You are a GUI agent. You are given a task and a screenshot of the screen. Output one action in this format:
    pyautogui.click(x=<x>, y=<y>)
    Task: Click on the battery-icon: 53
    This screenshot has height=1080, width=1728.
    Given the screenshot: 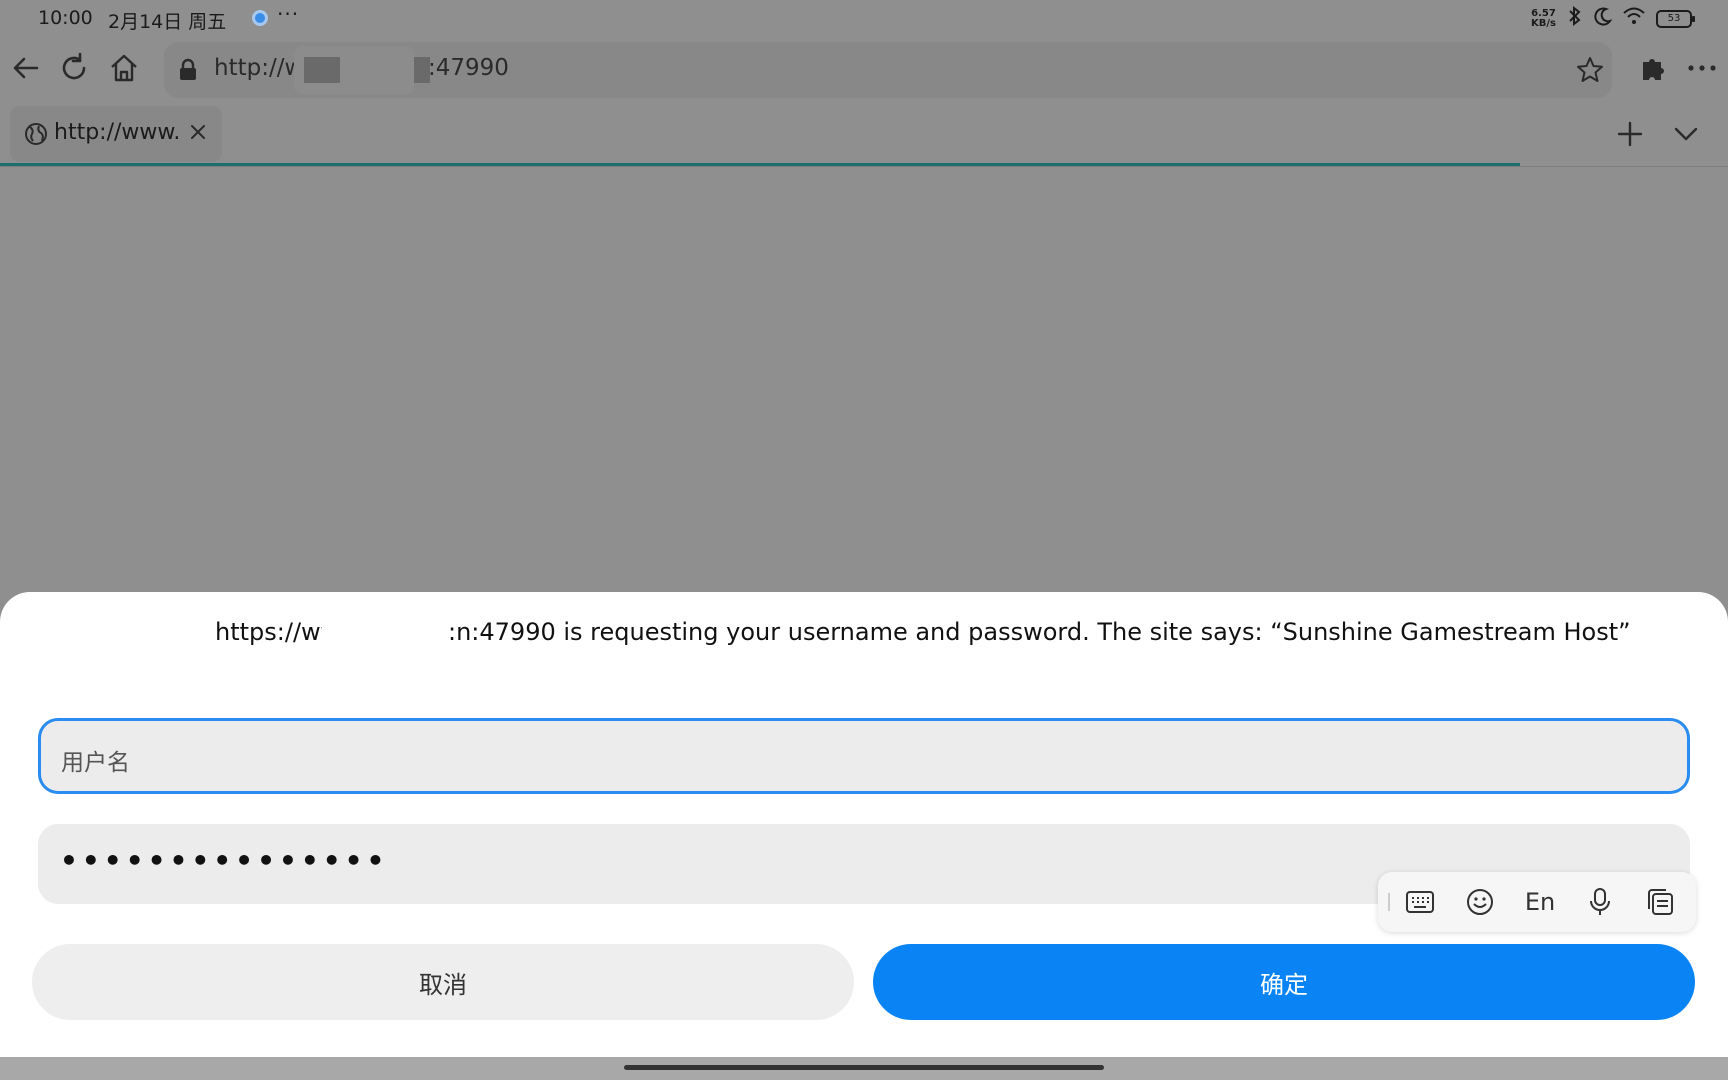 What is the action you would take?
    pyautogui.click(x=1675, y=18)
    